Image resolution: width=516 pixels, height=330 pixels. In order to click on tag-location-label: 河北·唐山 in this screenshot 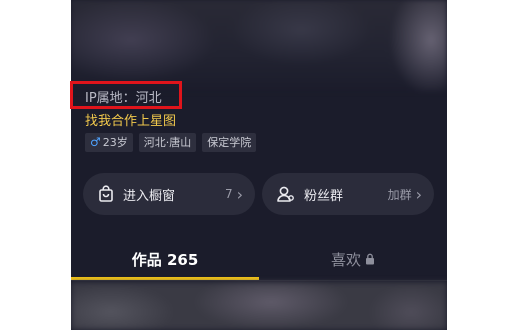, I will do `click(167, 142)`.